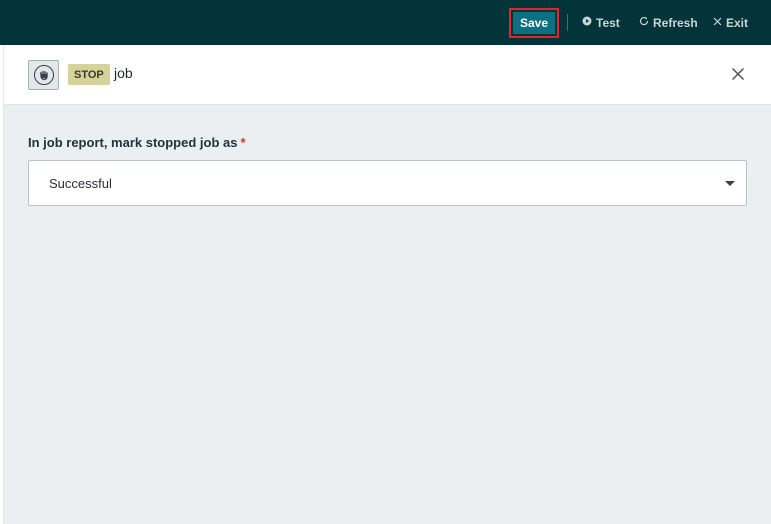 The height and width of the screenshot is (524, 771). I want to click on save-button-label: Save, so click(534, 23).